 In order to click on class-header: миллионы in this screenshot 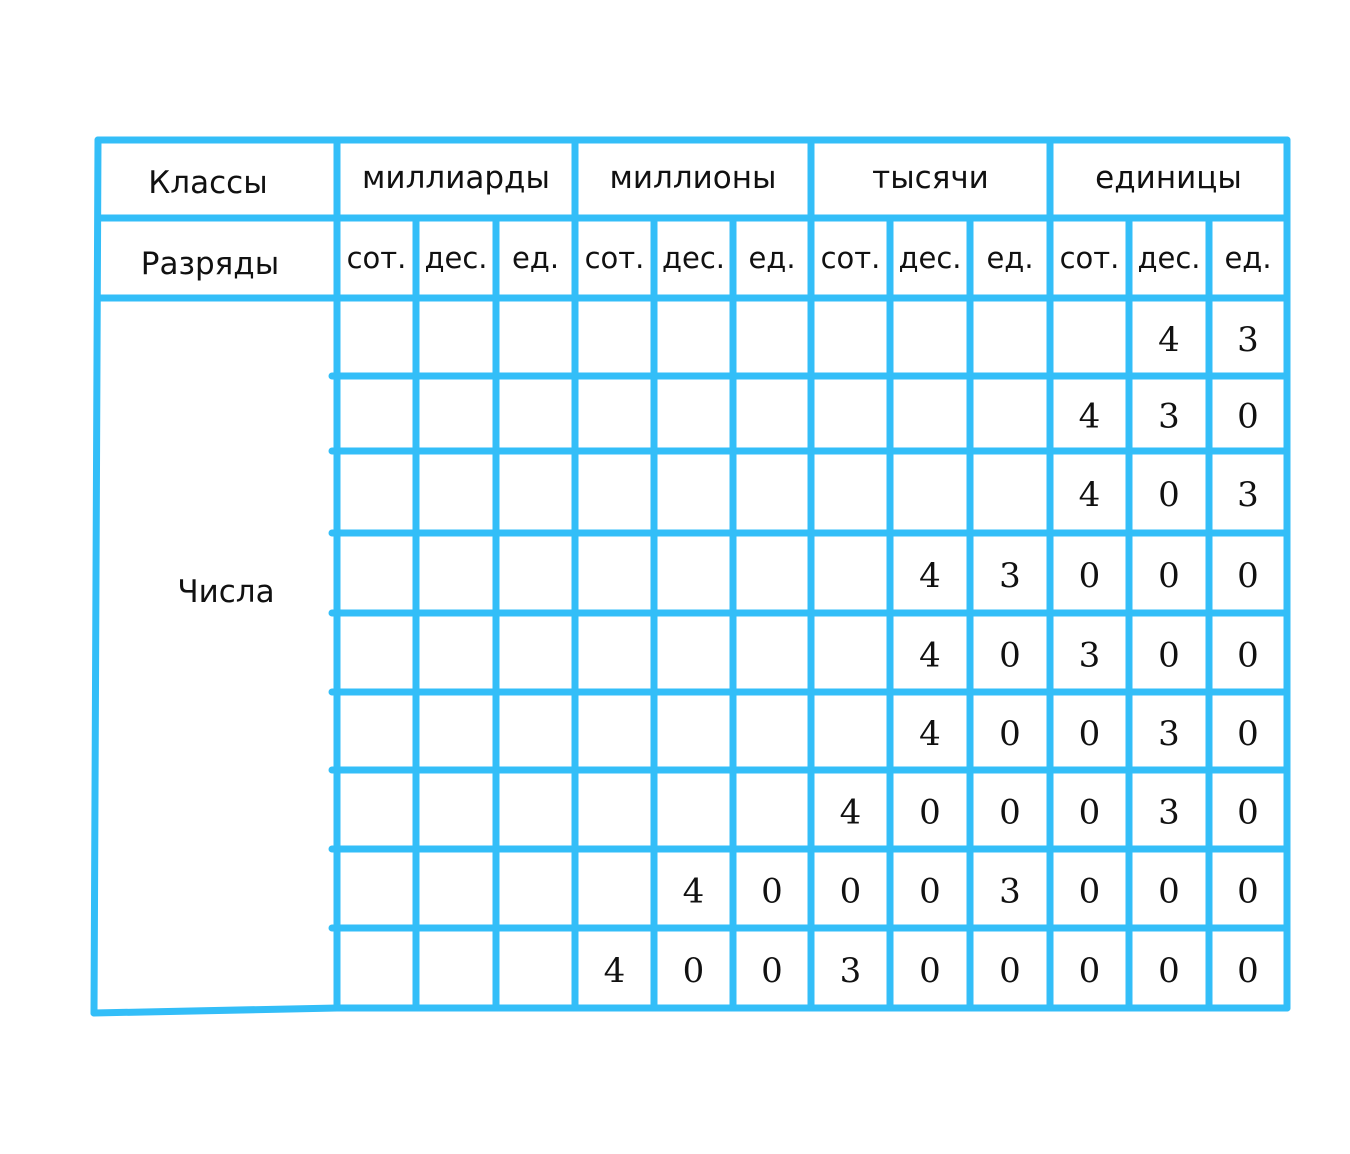, I will do `click(692, 178)`.